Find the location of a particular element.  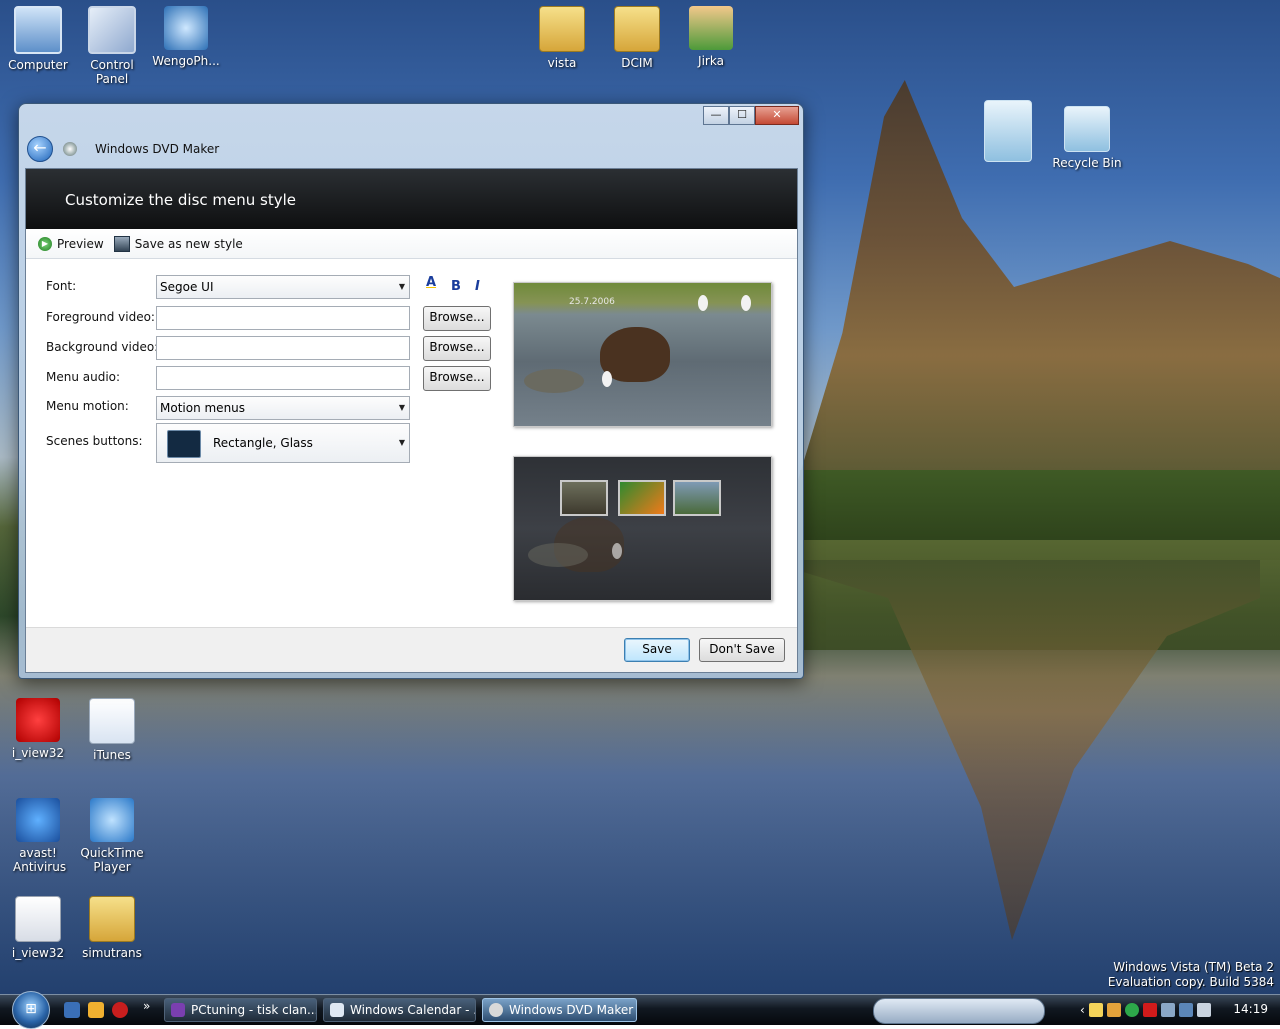

command-bar: ▶ Preview Save as new style is located at coordinates (411, 244).